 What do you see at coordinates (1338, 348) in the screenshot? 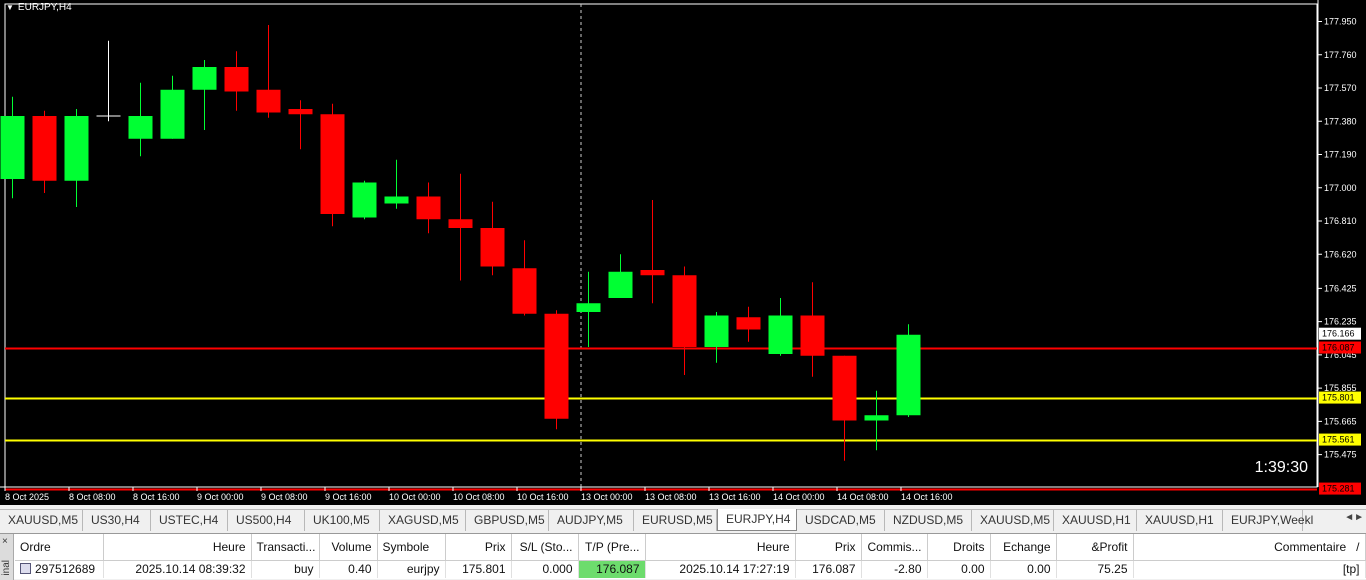
I see `price-label-text: 176.087` at bounding box center [1338, 348].